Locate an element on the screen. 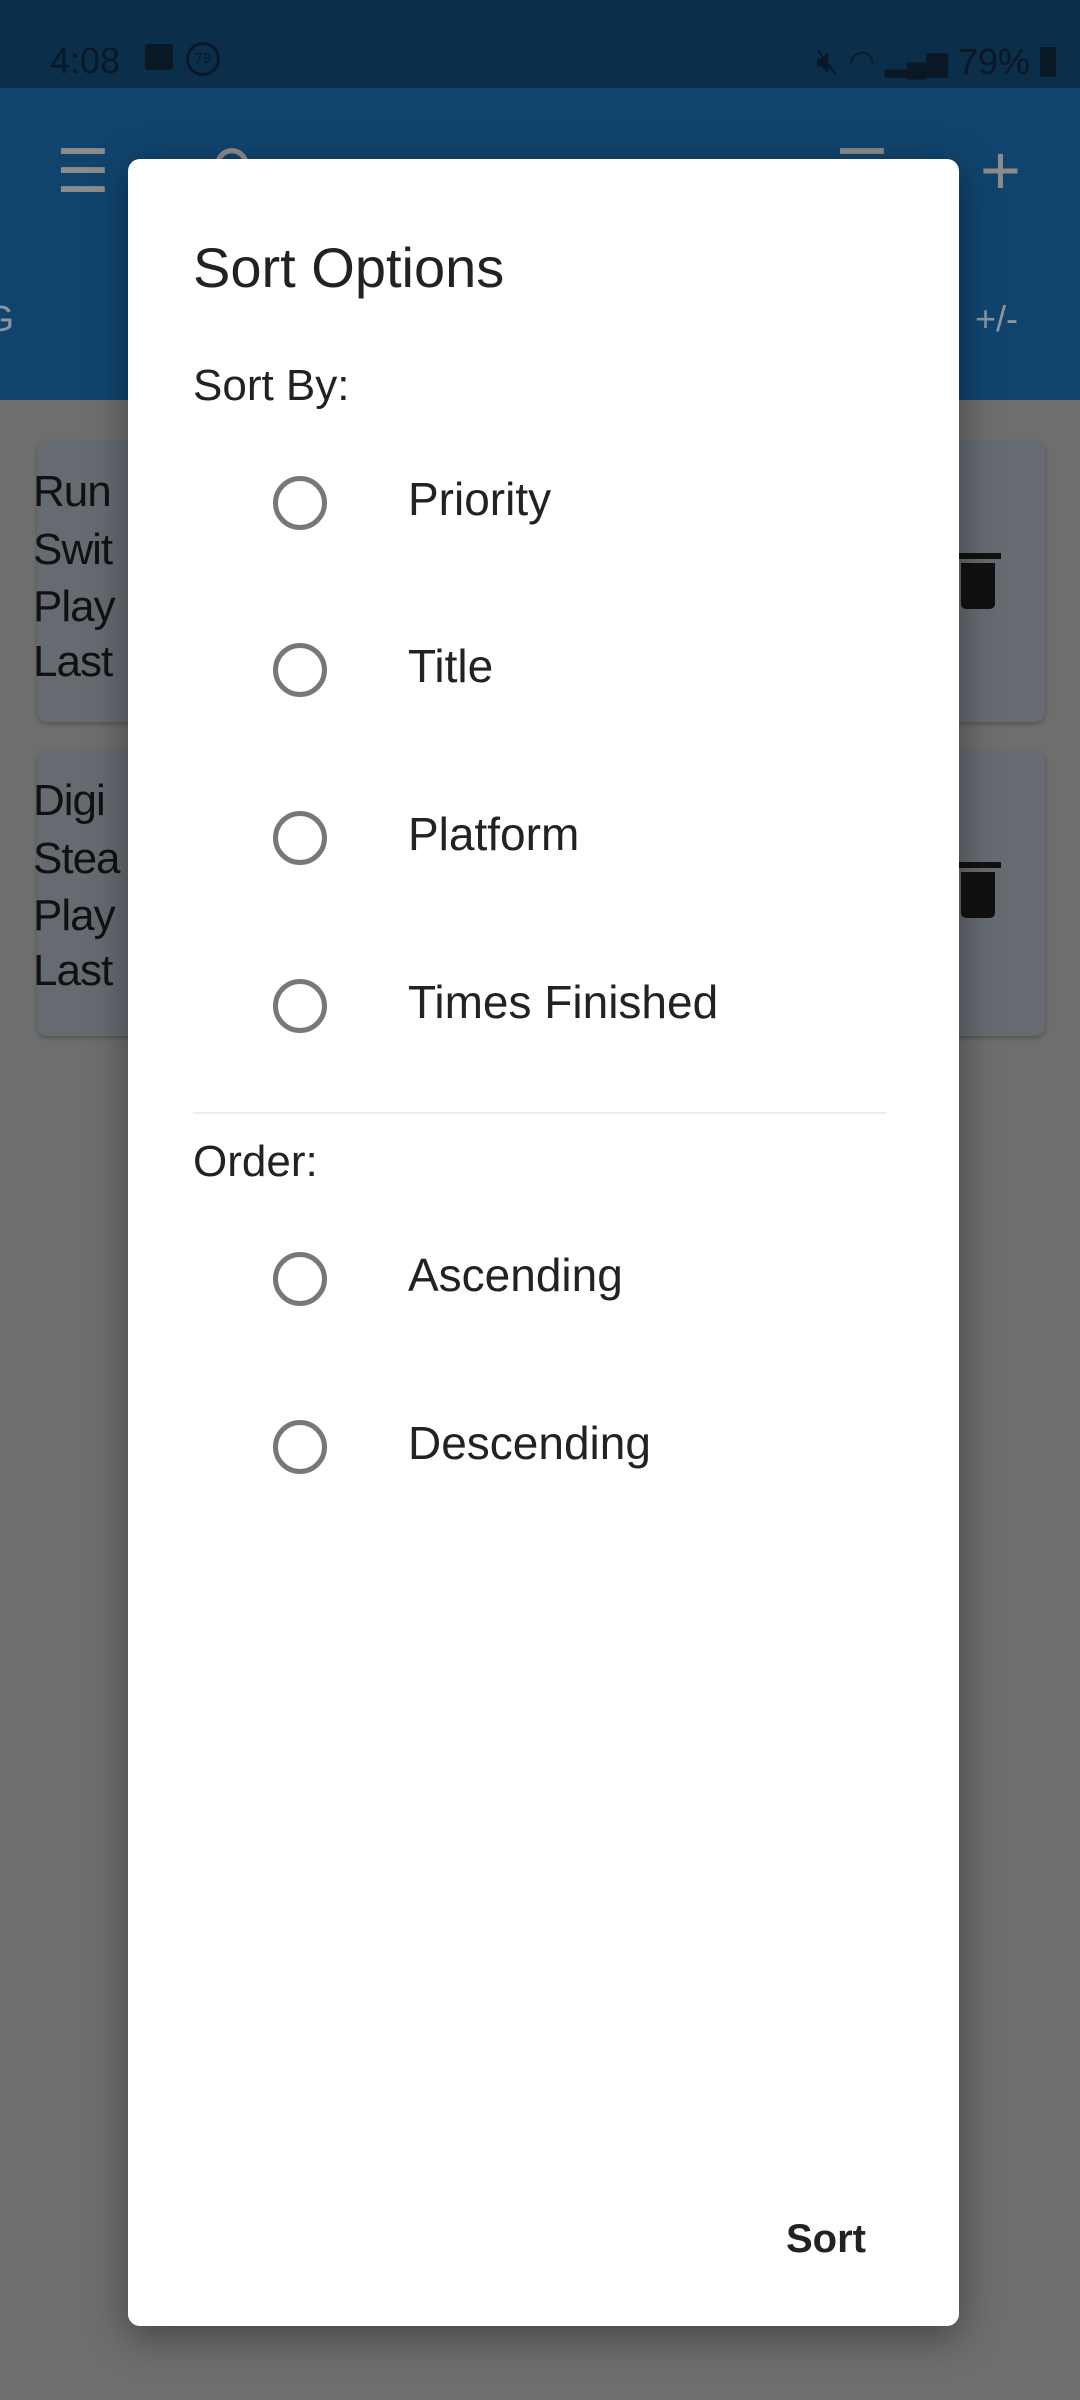  card-platform: Stea is located at coordinates (77, 858).